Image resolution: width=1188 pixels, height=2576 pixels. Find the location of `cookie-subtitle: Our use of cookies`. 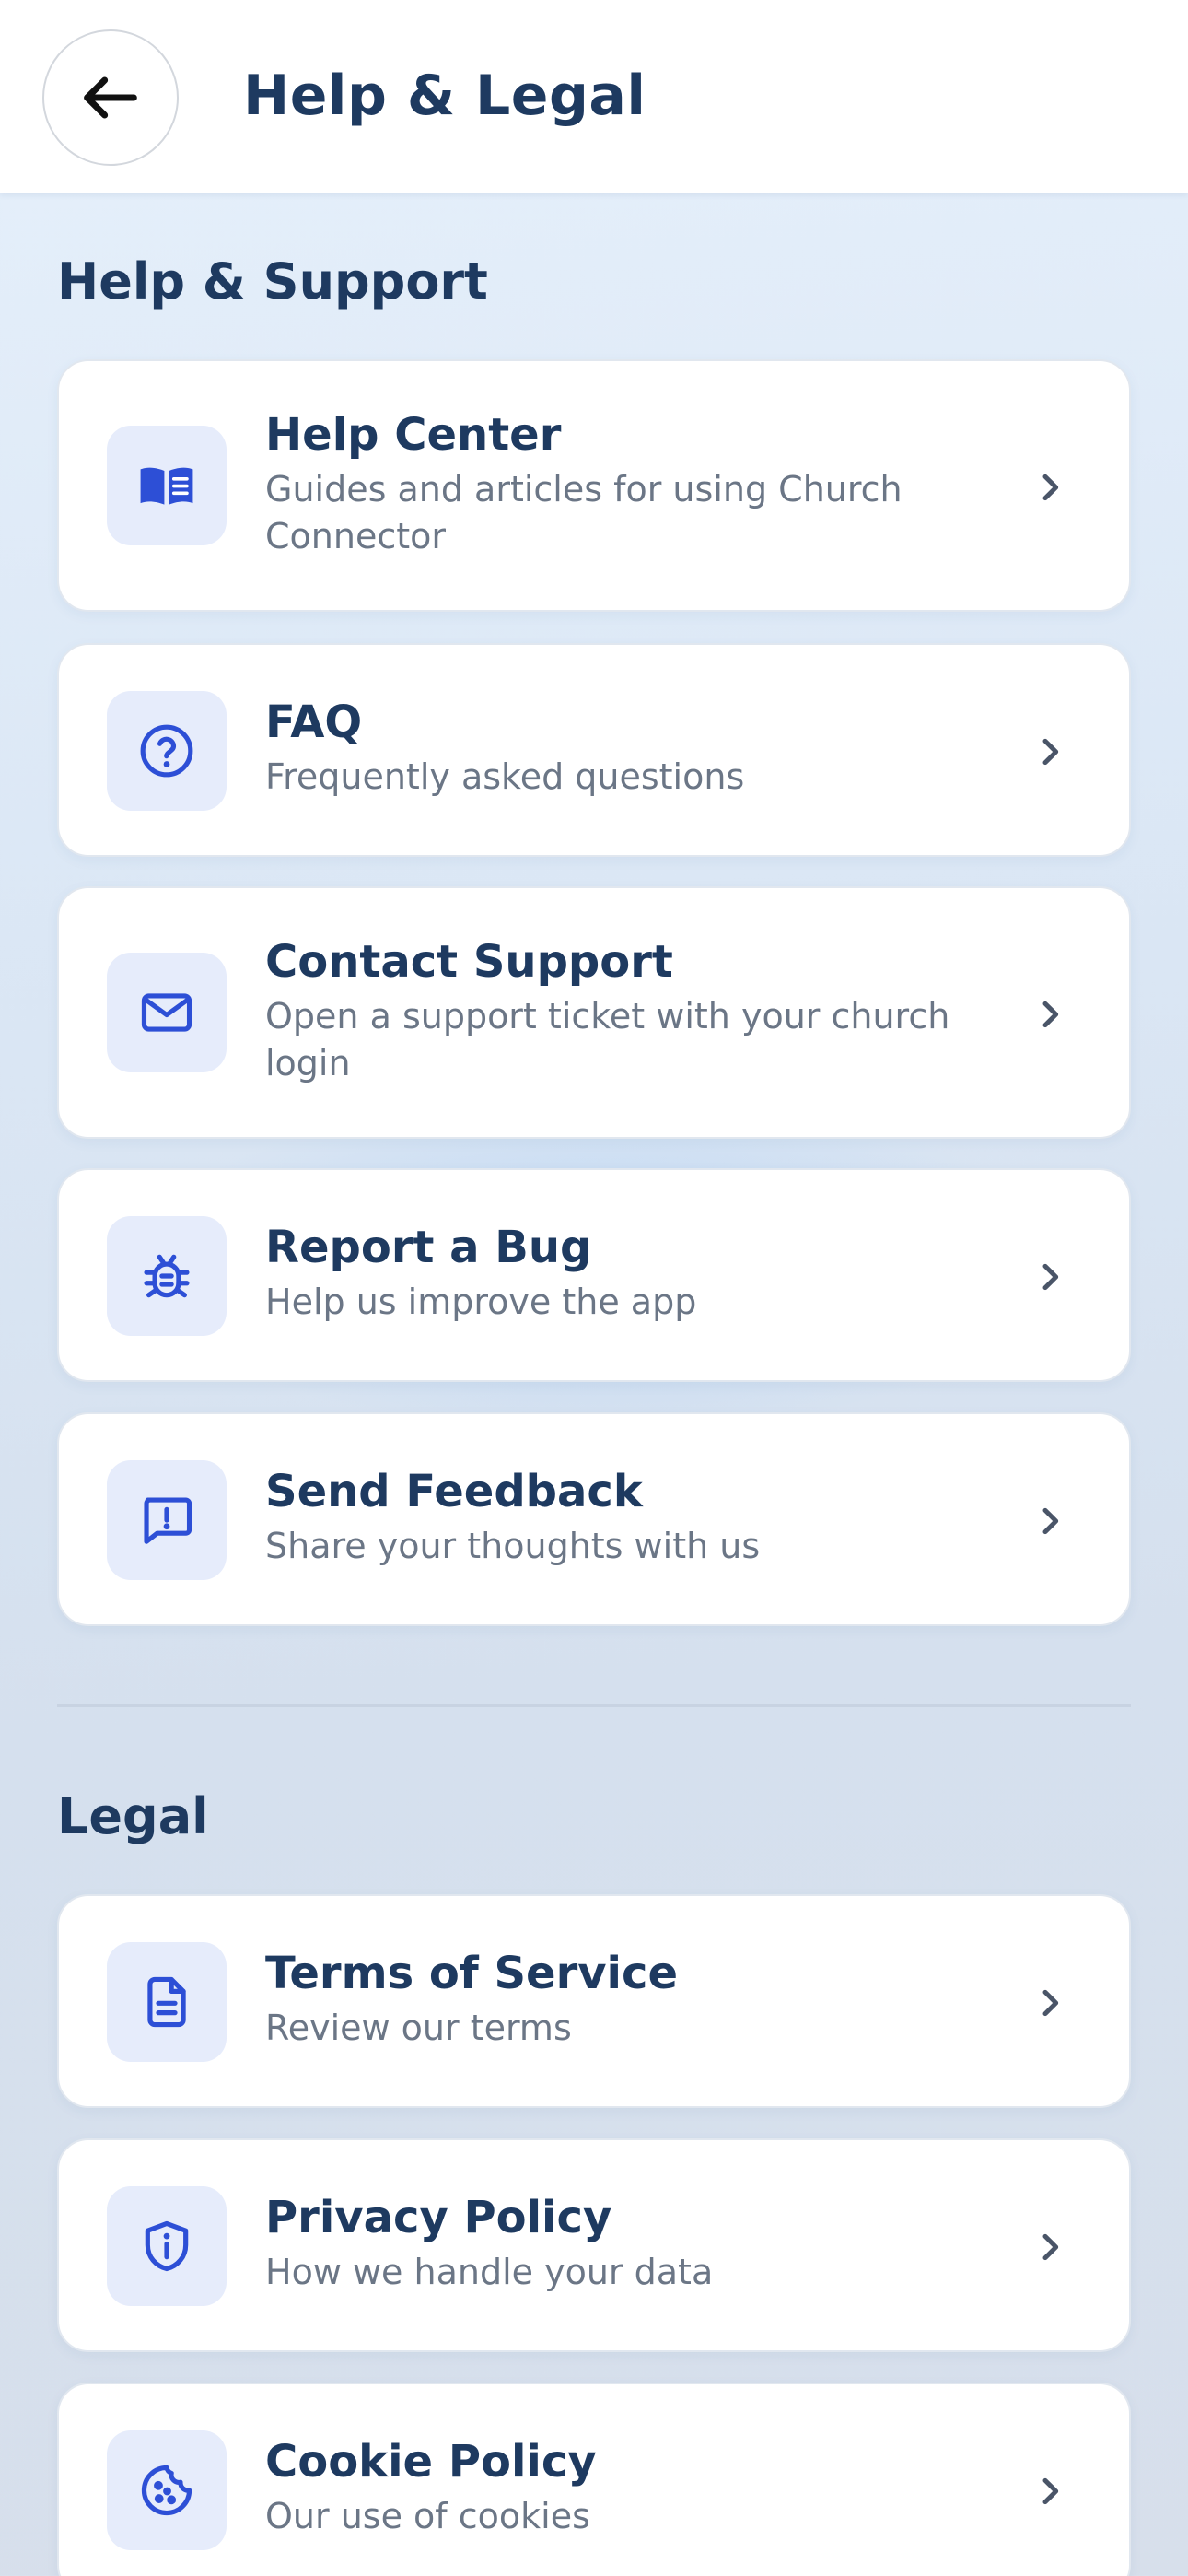

cookie-subtitle: Our use of cookies is located at coordinates (427, 2516).